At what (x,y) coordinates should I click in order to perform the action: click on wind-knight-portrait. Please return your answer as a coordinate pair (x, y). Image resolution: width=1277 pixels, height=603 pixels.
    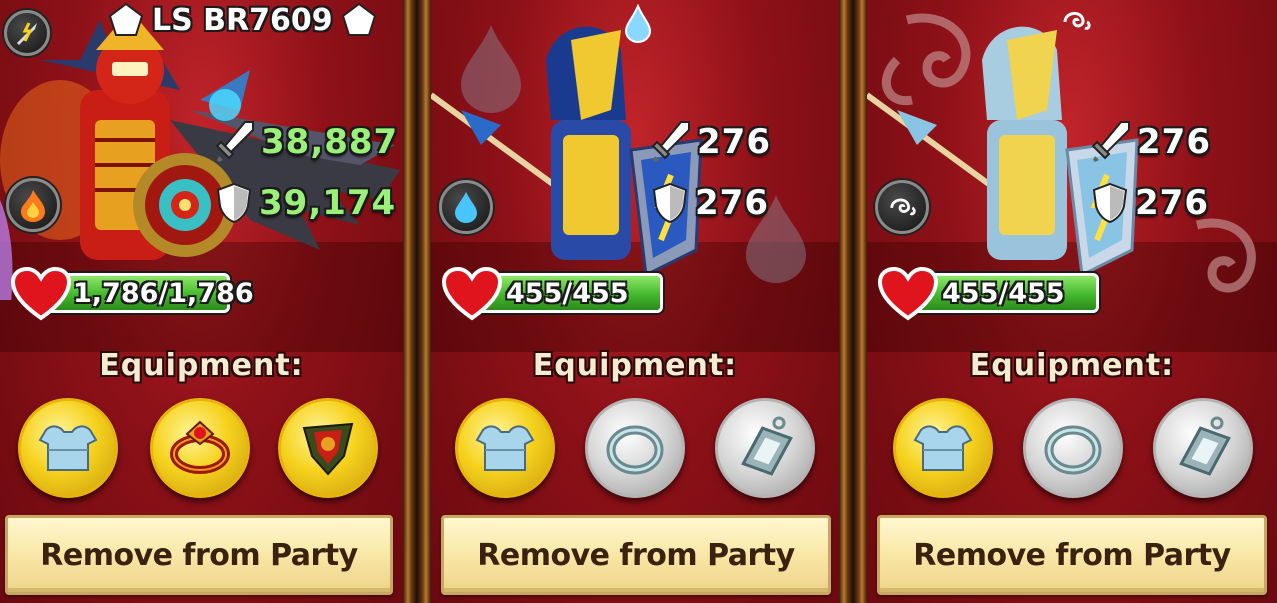
    Looking at the image, I should click on (1061, 153).